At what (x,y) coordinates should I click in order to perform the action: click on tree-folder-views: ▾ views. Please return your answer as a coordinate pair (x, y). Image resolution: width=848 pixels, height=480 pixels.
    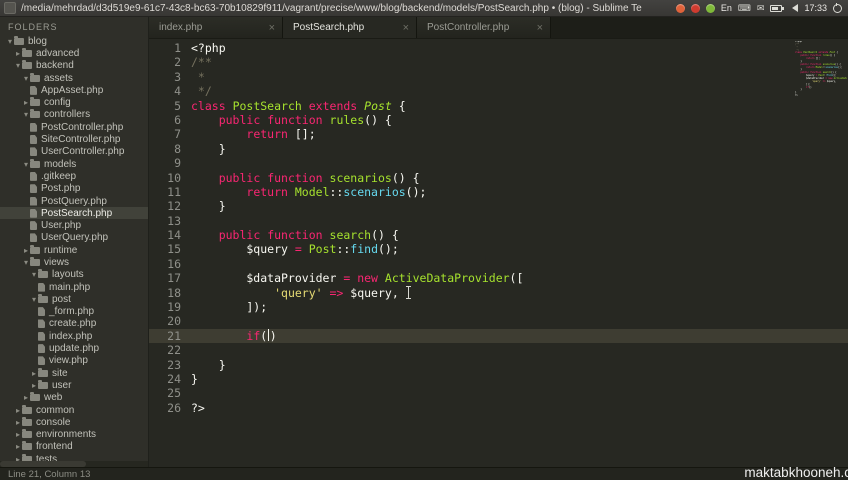
    Looking at the image, I should click on (74, 262).